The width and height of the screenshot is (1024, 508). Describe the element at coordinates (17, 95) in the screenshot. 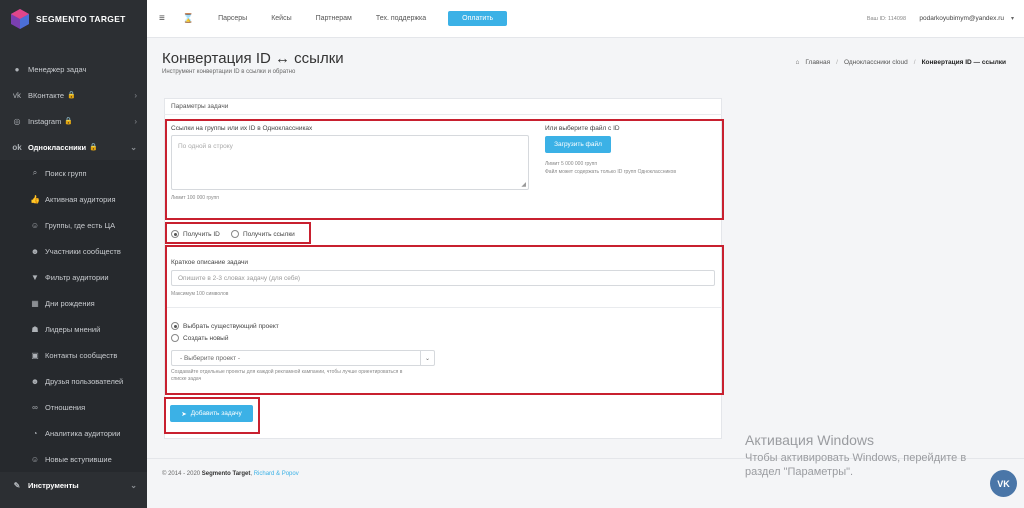

I see `vk-icon: vk` at that location.